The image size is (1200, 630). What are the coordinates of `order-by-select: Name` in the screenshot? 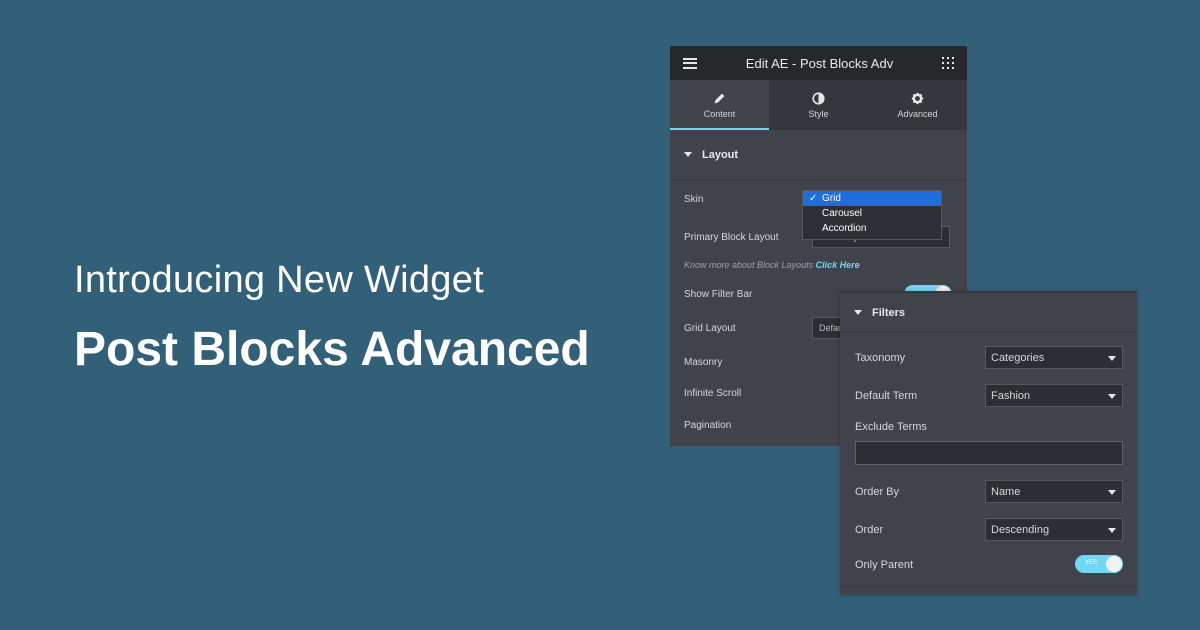 It's located at (1054, 491).